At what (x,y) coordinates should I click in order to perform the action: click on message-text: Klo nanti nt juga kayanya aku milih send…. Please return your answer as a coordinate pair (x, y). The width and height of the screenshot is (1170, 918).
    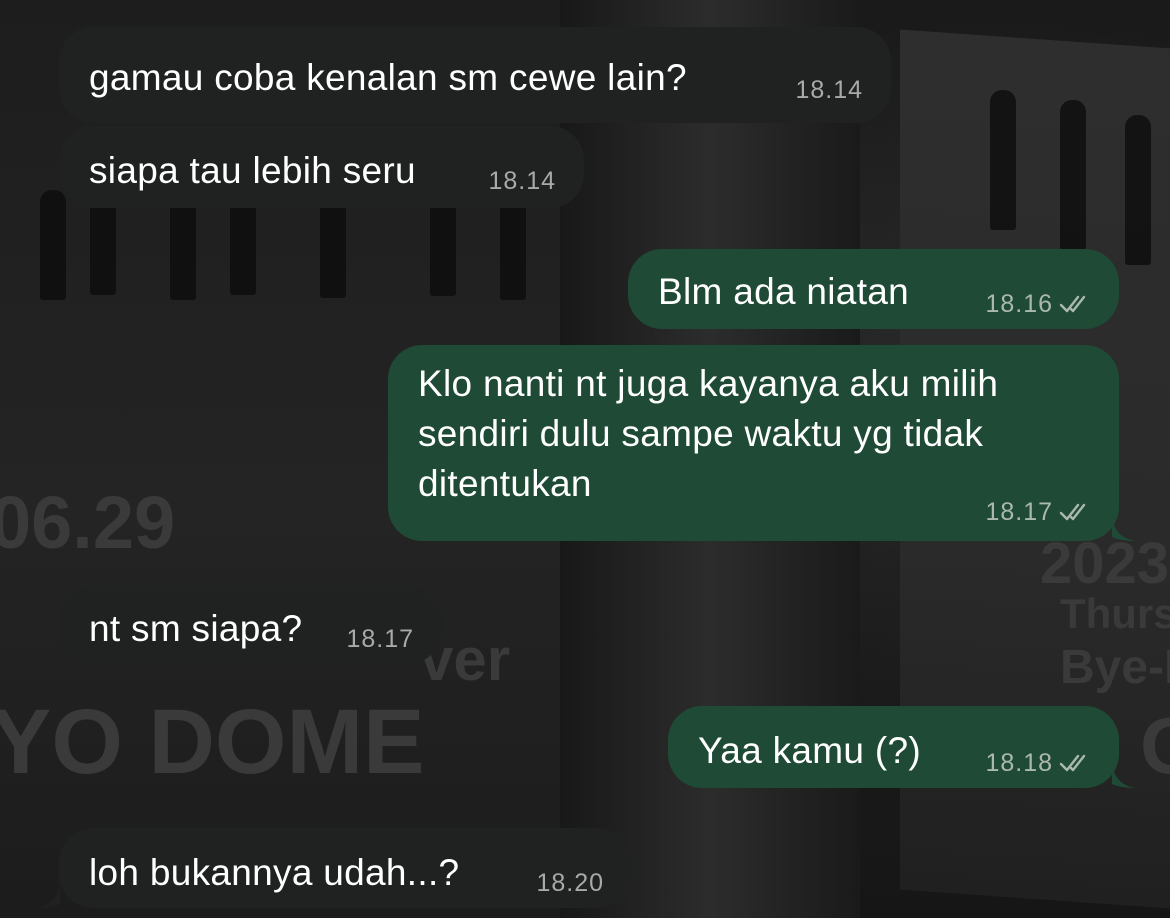
    Looking at the image, I should click on (708, 433).